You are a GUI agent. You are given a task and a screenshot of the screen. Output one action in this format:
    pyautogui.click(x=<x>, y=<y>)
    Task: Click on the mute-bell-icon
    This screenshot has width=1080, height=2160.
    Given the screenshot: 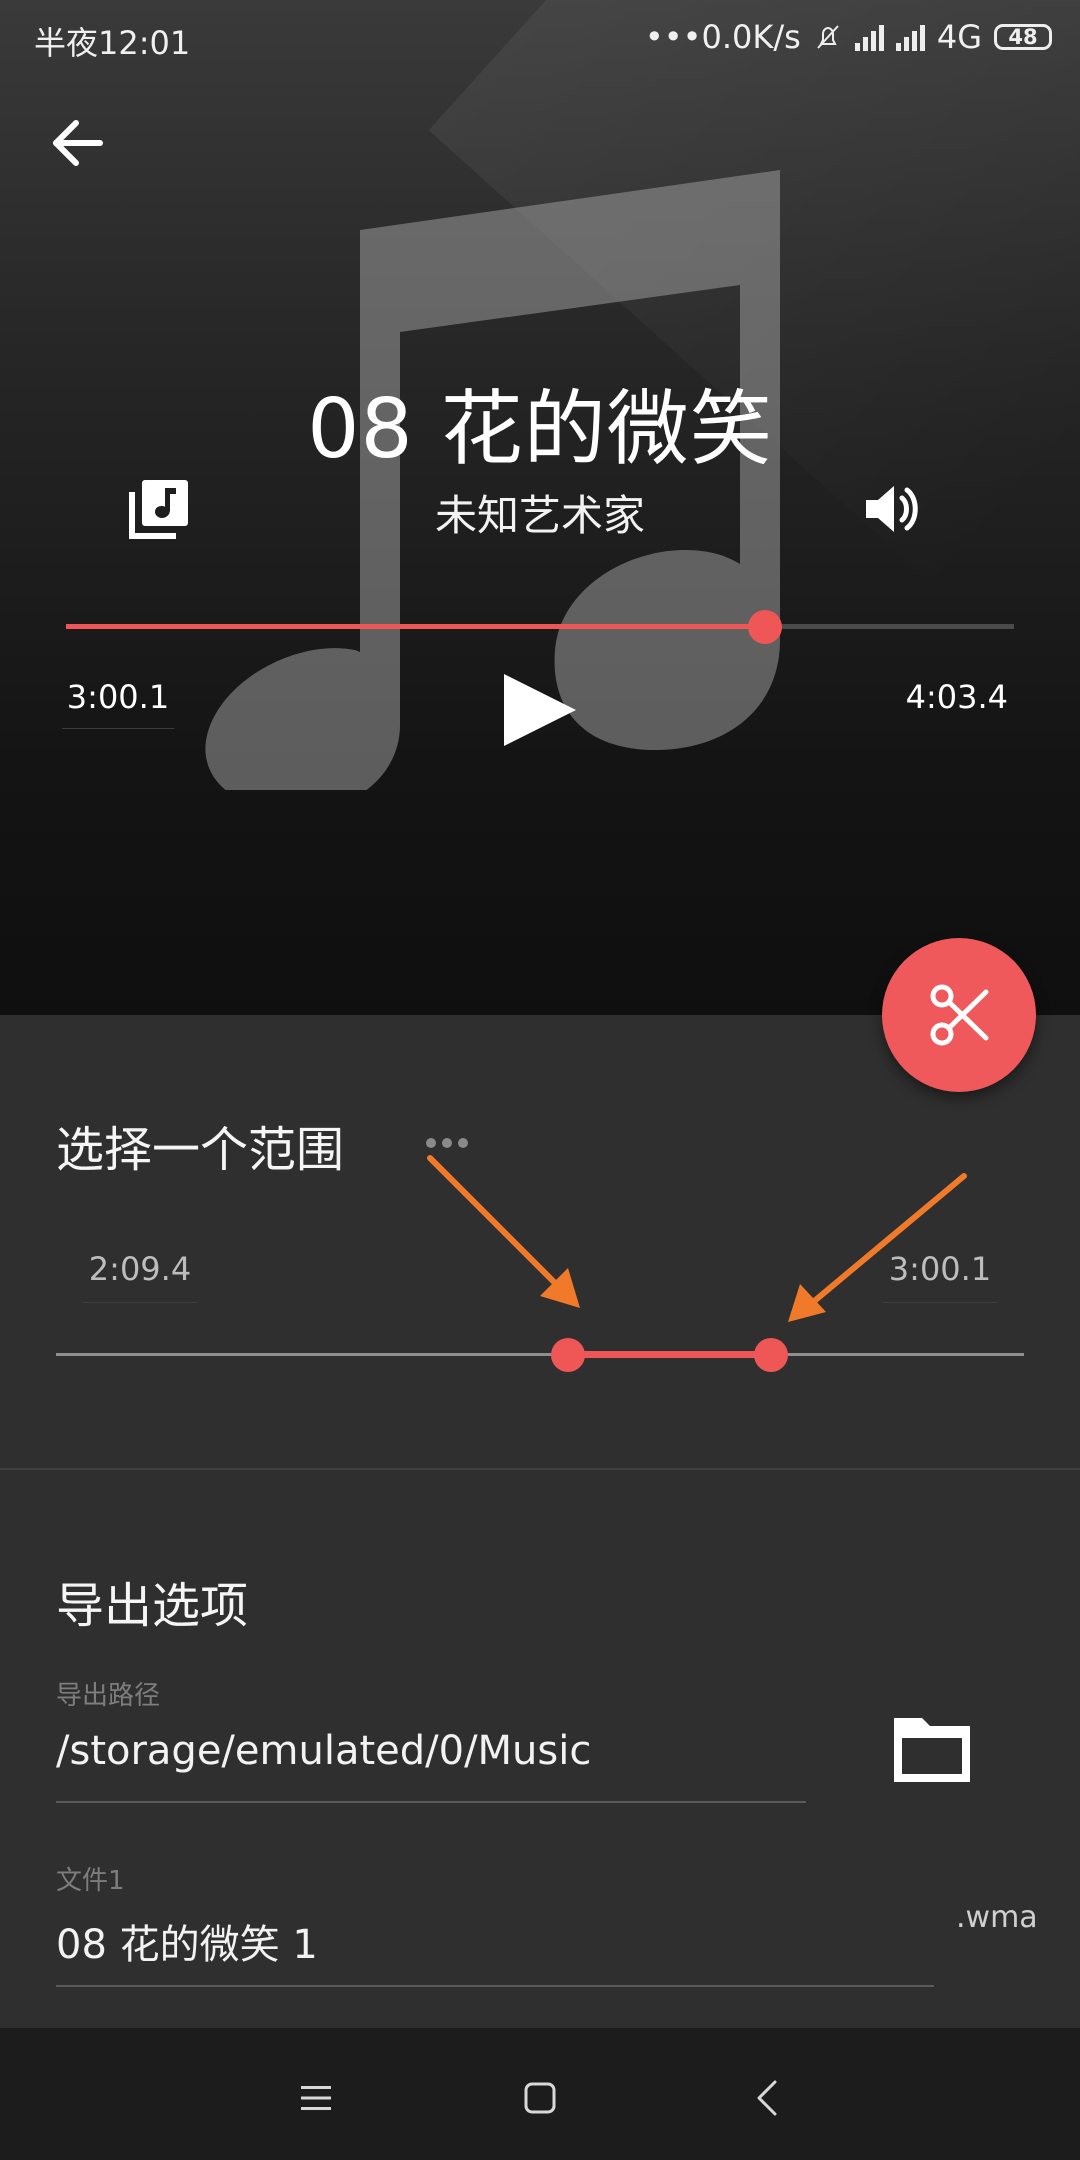 What is the action you would take?
    pyautogui.click(x=828, y=37)
    